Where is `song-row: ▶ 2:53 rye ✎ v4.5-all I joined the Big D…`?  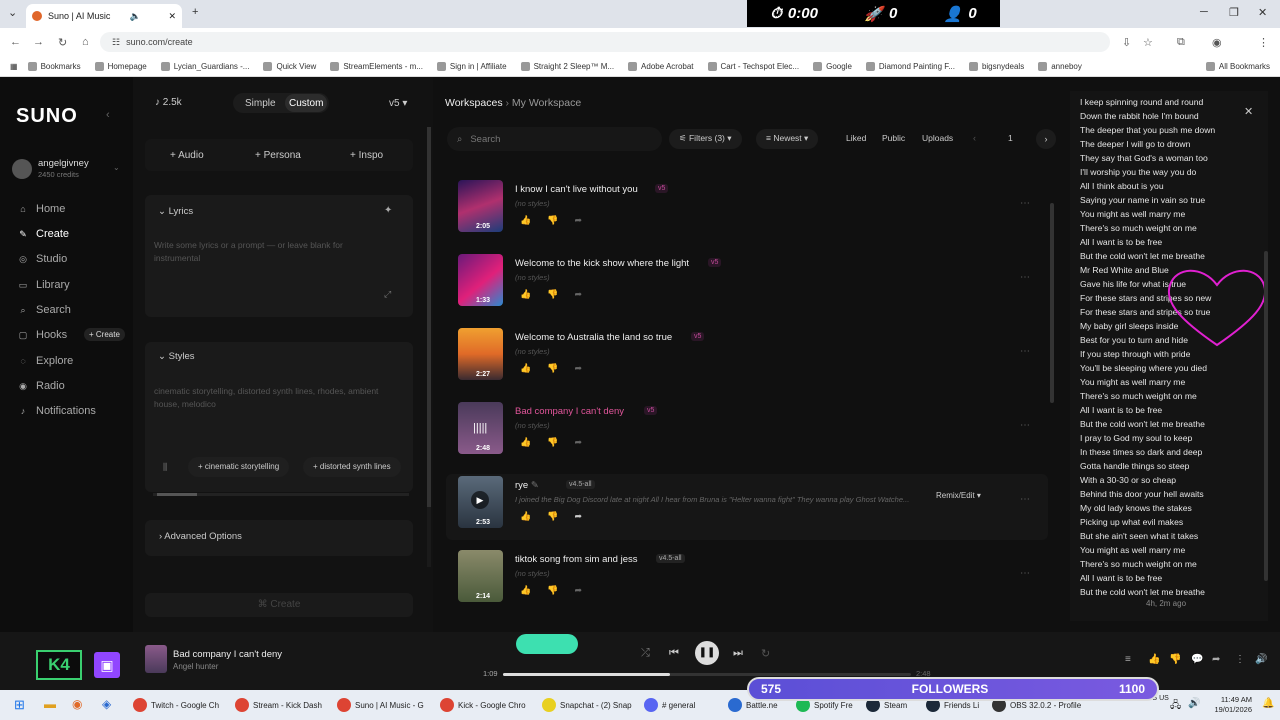
song-row: ▶ 2:53 rye ✎ v4.5-all I joined the Big D… is located at coordinates (753, 510).